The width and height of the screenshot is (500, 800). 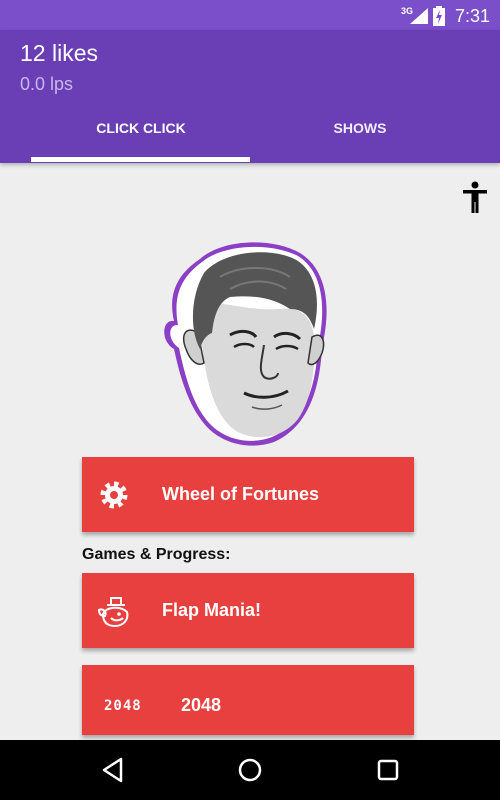 What do you see at coordinates (123, 706) in the screenshot?
I see `logo-2048-icon: 2048` at bounding box center [123, 706].